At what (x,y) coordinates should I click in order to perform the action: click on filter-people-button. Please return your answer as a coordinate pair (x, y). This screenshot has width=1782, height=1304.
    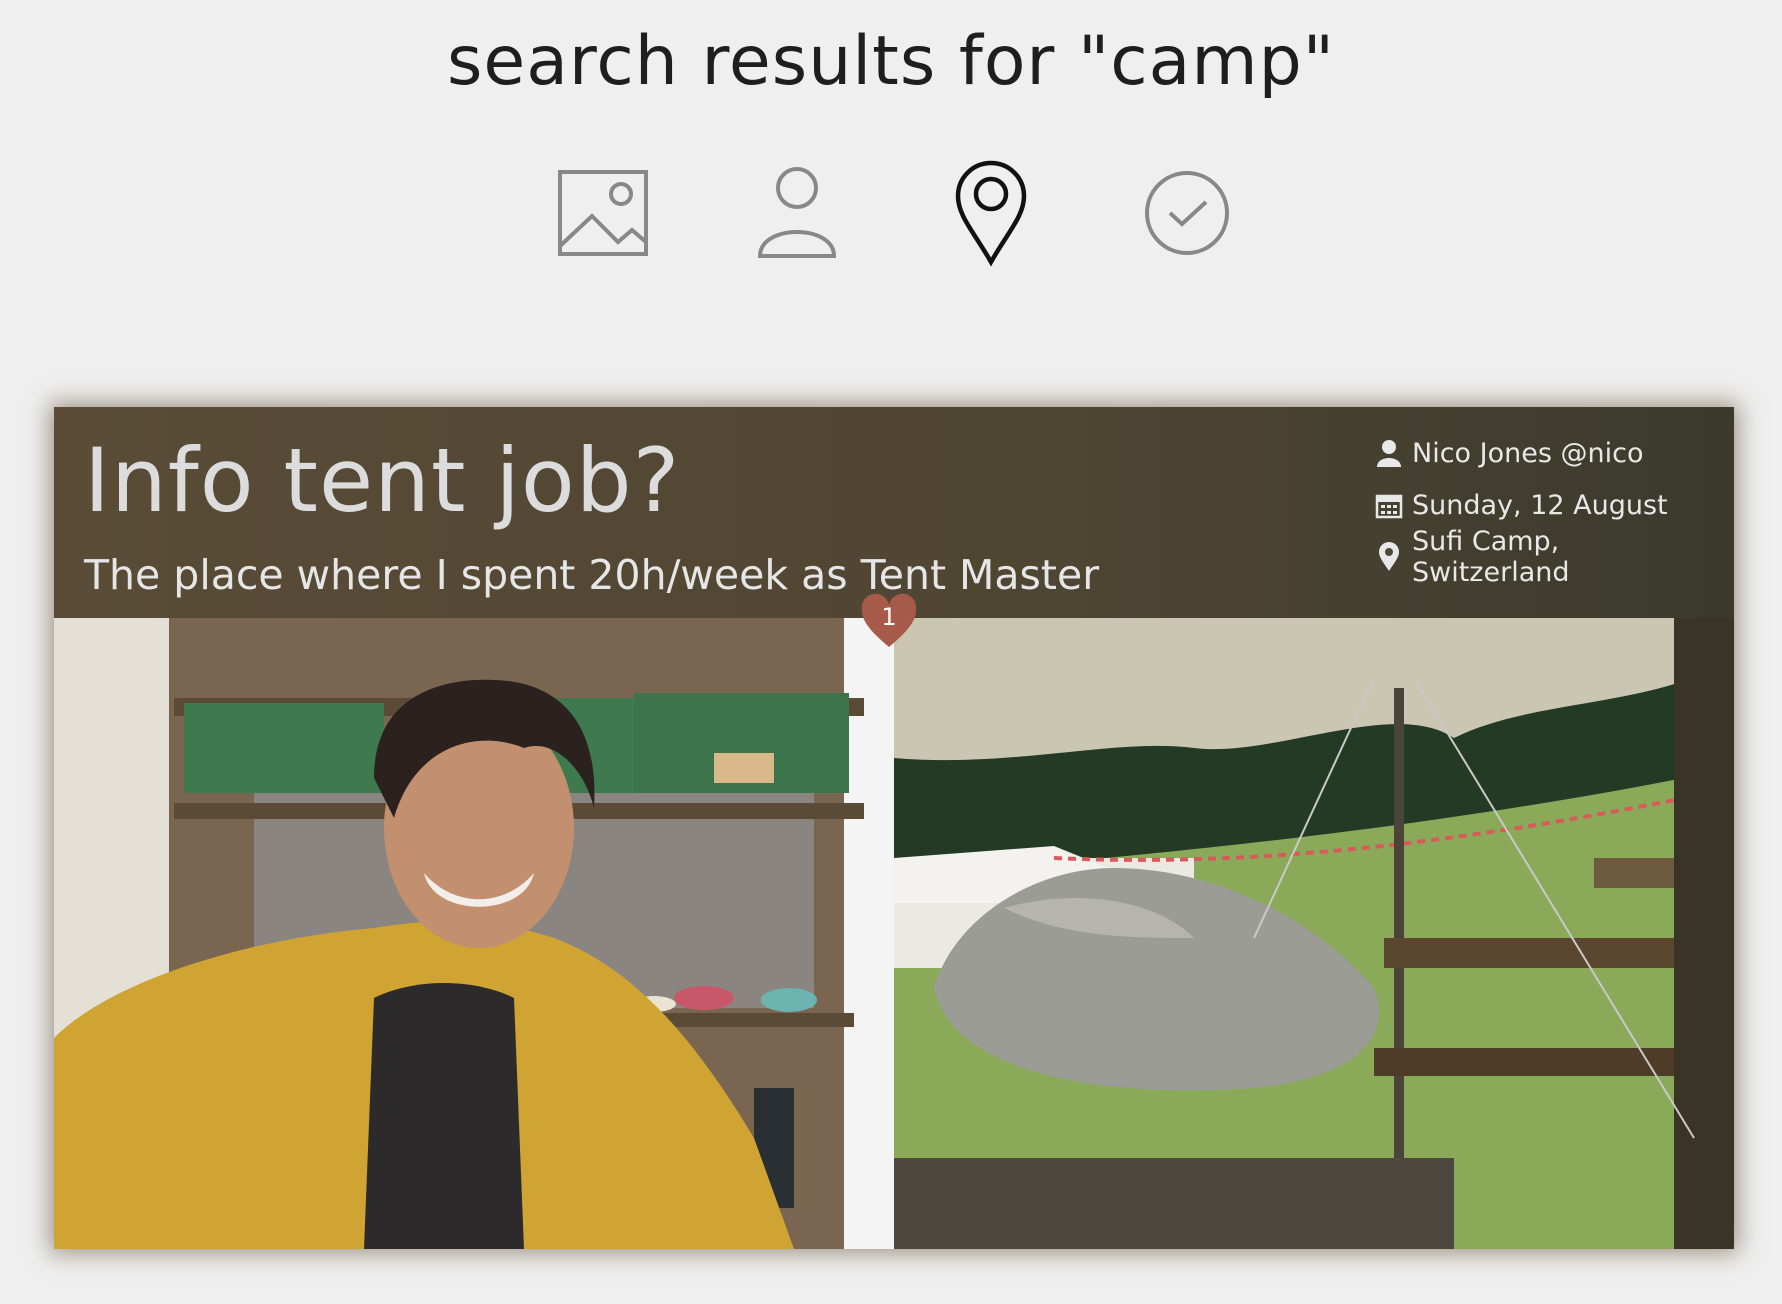
    Looking at the image, I should click on (797, 213).